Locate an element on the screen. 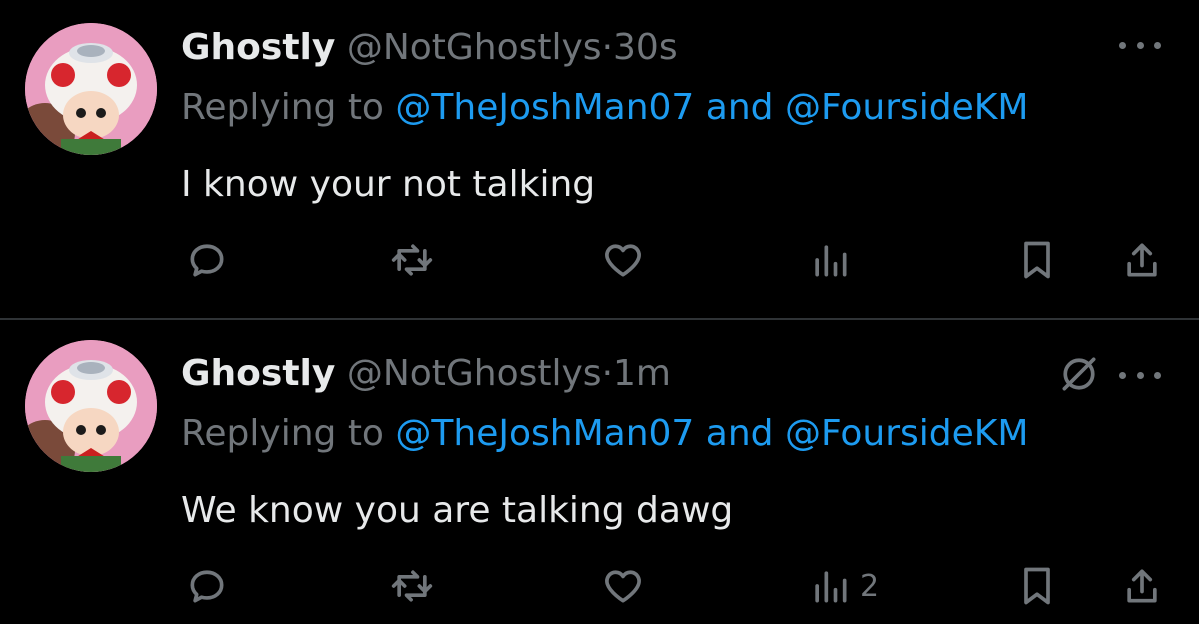 This screenshot has width=1199, height=624. tweet-header: Ghostly @NotGhostlys·1m is located at coordinates (426, 374).